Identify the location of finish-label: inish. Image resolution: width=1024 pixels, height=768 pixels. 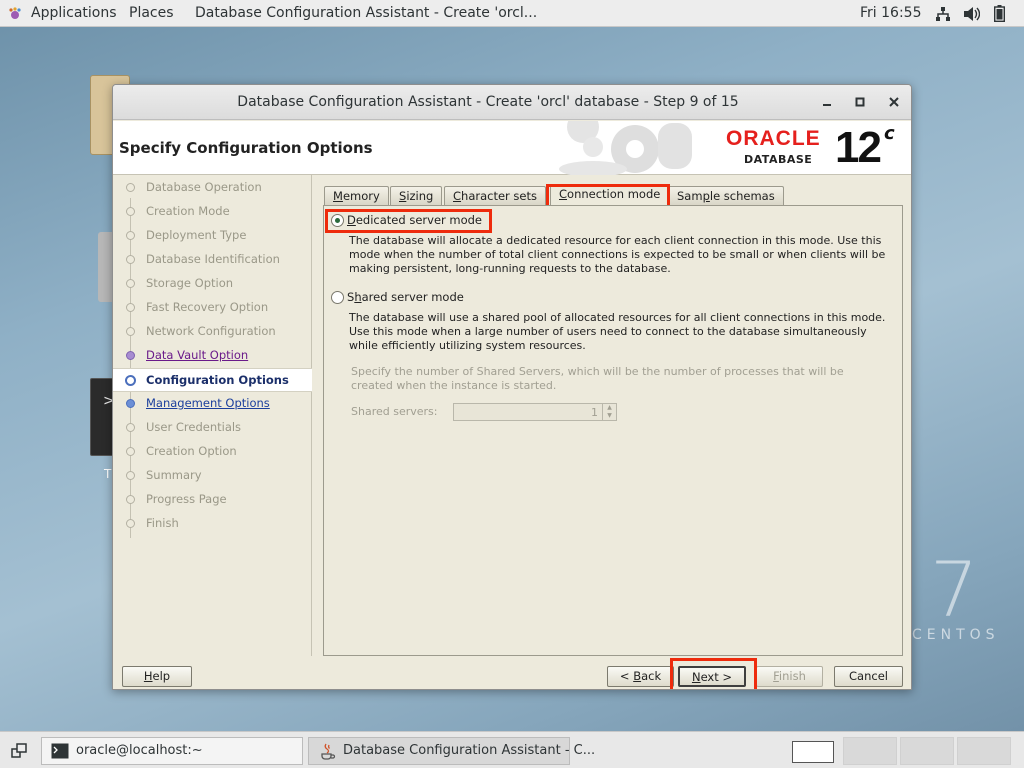
(792, 676).